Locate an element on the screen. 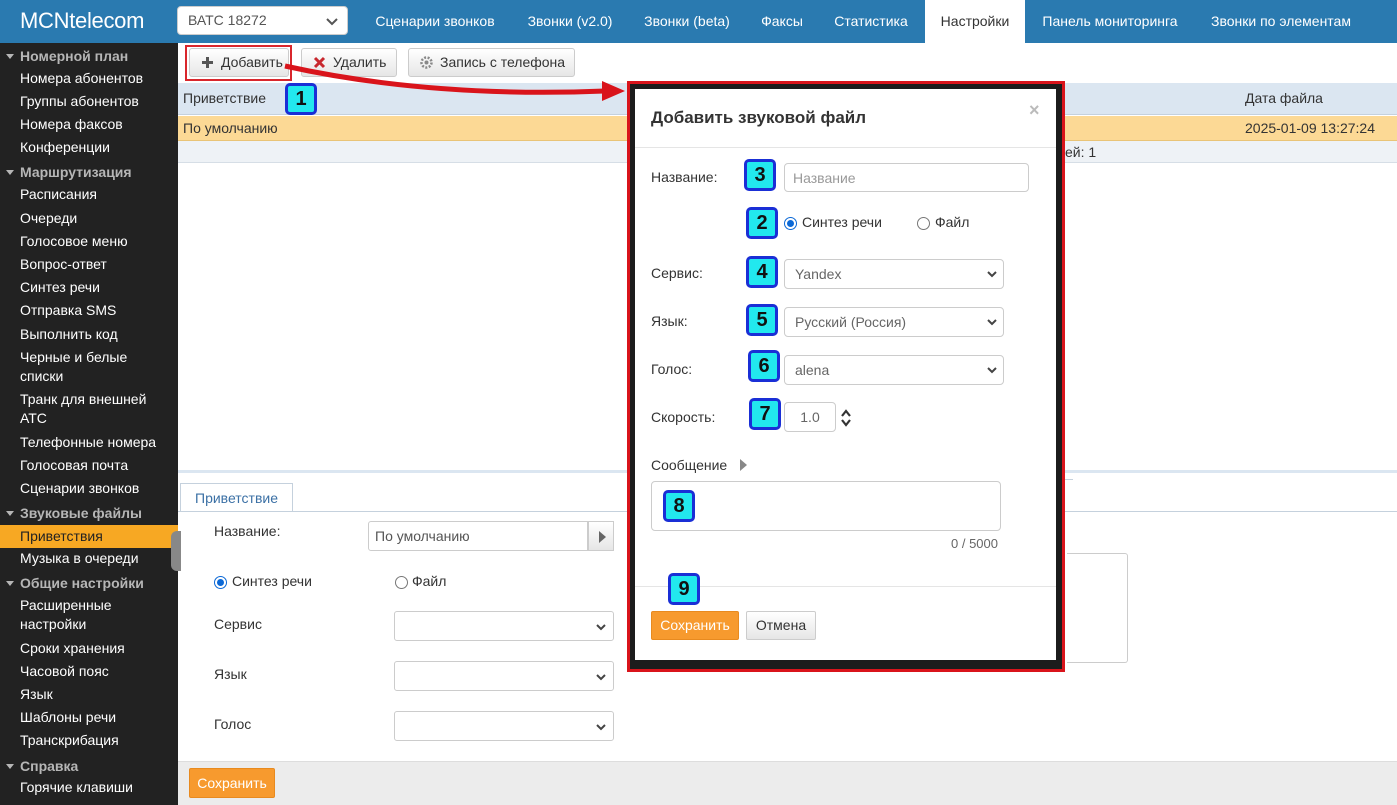 This screenshot has height=805, width=1397. sidebar-item-voice-menu: Голосовое меню is located at coordinates (89, 241).